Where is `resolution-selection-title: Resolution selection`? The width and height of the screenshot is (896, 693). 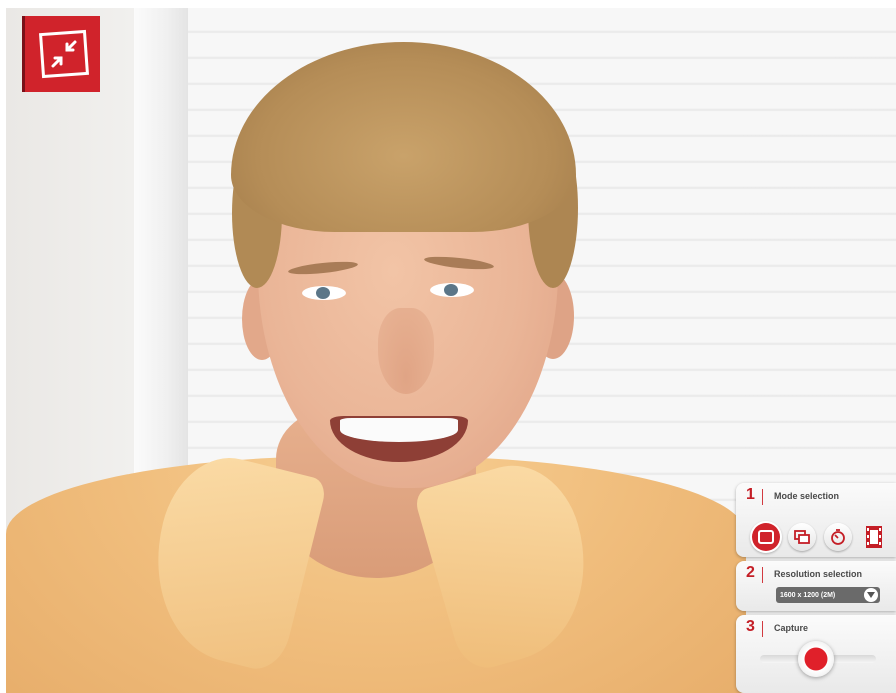 resolution-selection-title: Resolution selection is located at coordinates (818, 574).